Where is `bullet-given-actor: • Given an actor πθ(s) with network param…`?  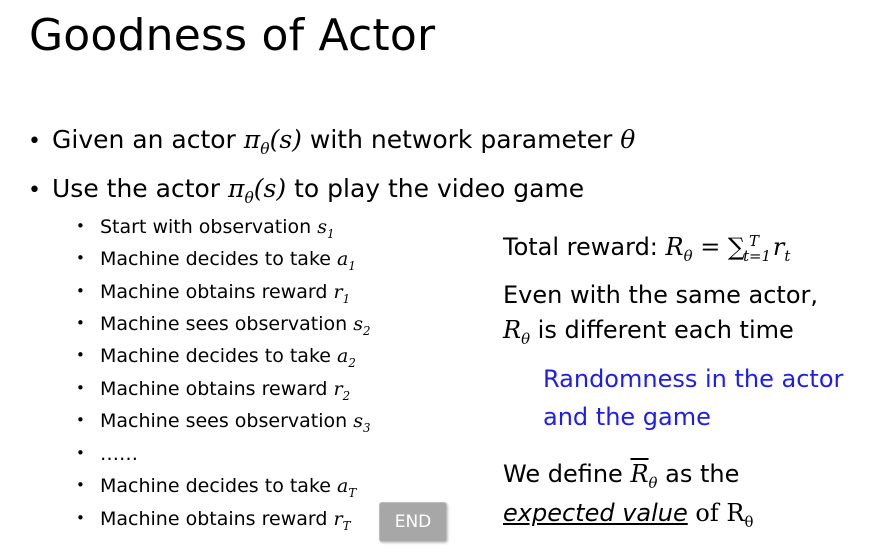
bullet-given-actor: • Given an actor πθ(s) with network param… is located at coordinates (332, 141).